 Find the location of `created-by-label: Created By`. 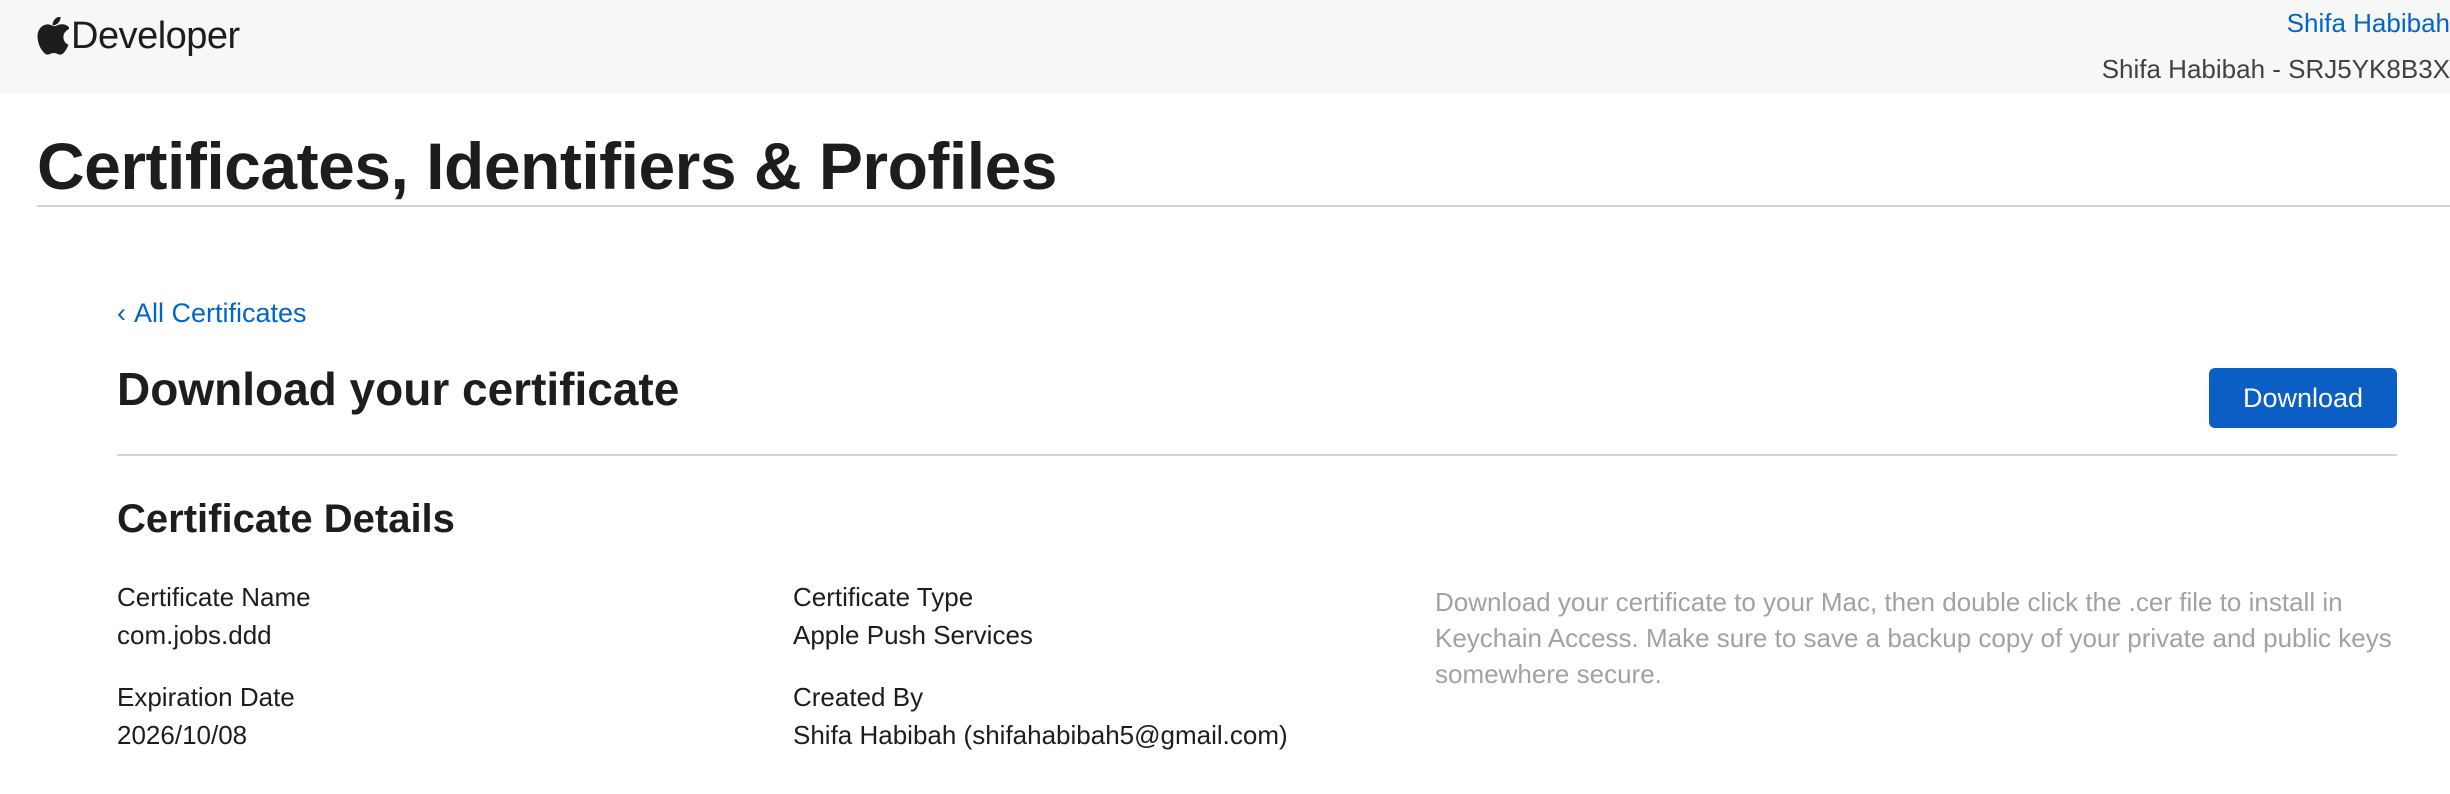

created-by-label: Created By is located at coordinates (858, 697).